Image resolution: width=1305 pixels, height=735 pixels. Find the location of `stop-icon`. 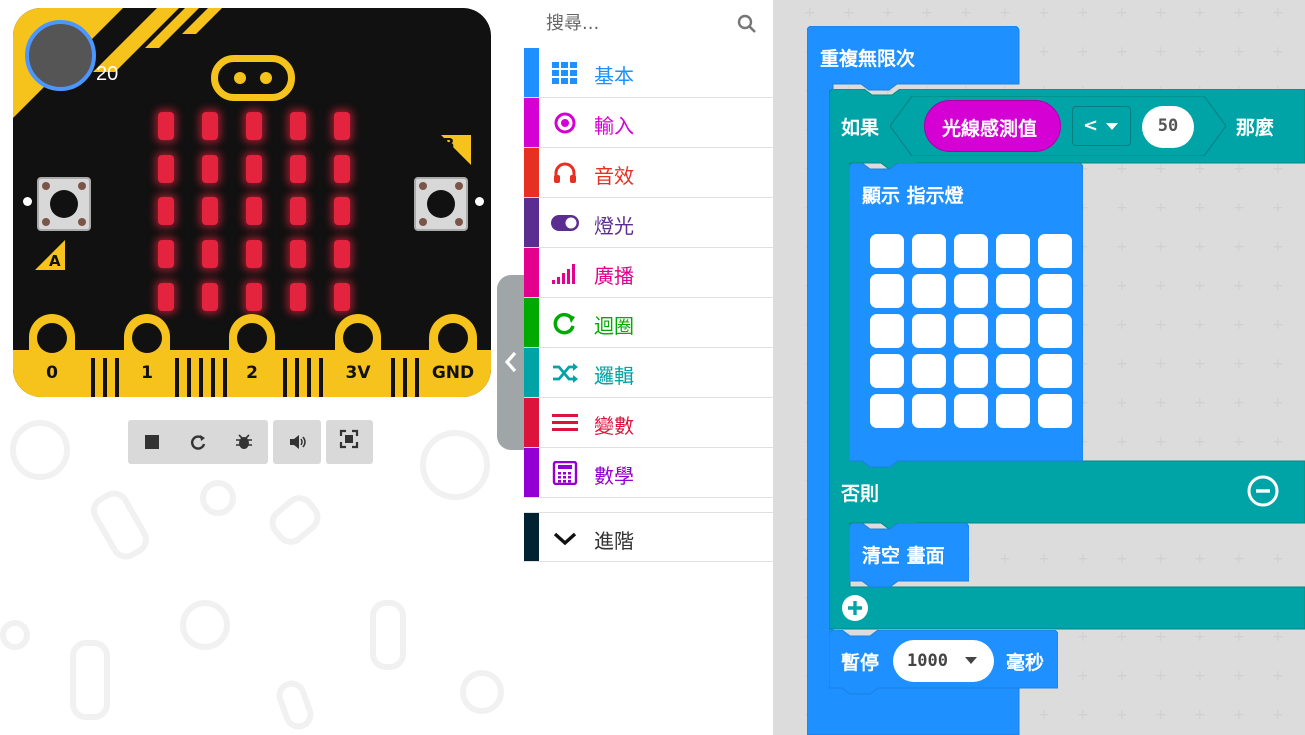

stop-icon is located at coordinates (152, 442).